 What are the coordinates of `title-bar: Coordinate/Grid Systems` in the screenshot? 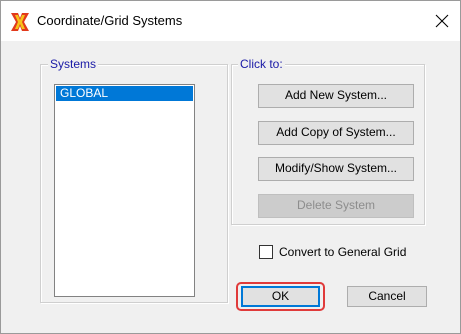 It's located at (230, 21).